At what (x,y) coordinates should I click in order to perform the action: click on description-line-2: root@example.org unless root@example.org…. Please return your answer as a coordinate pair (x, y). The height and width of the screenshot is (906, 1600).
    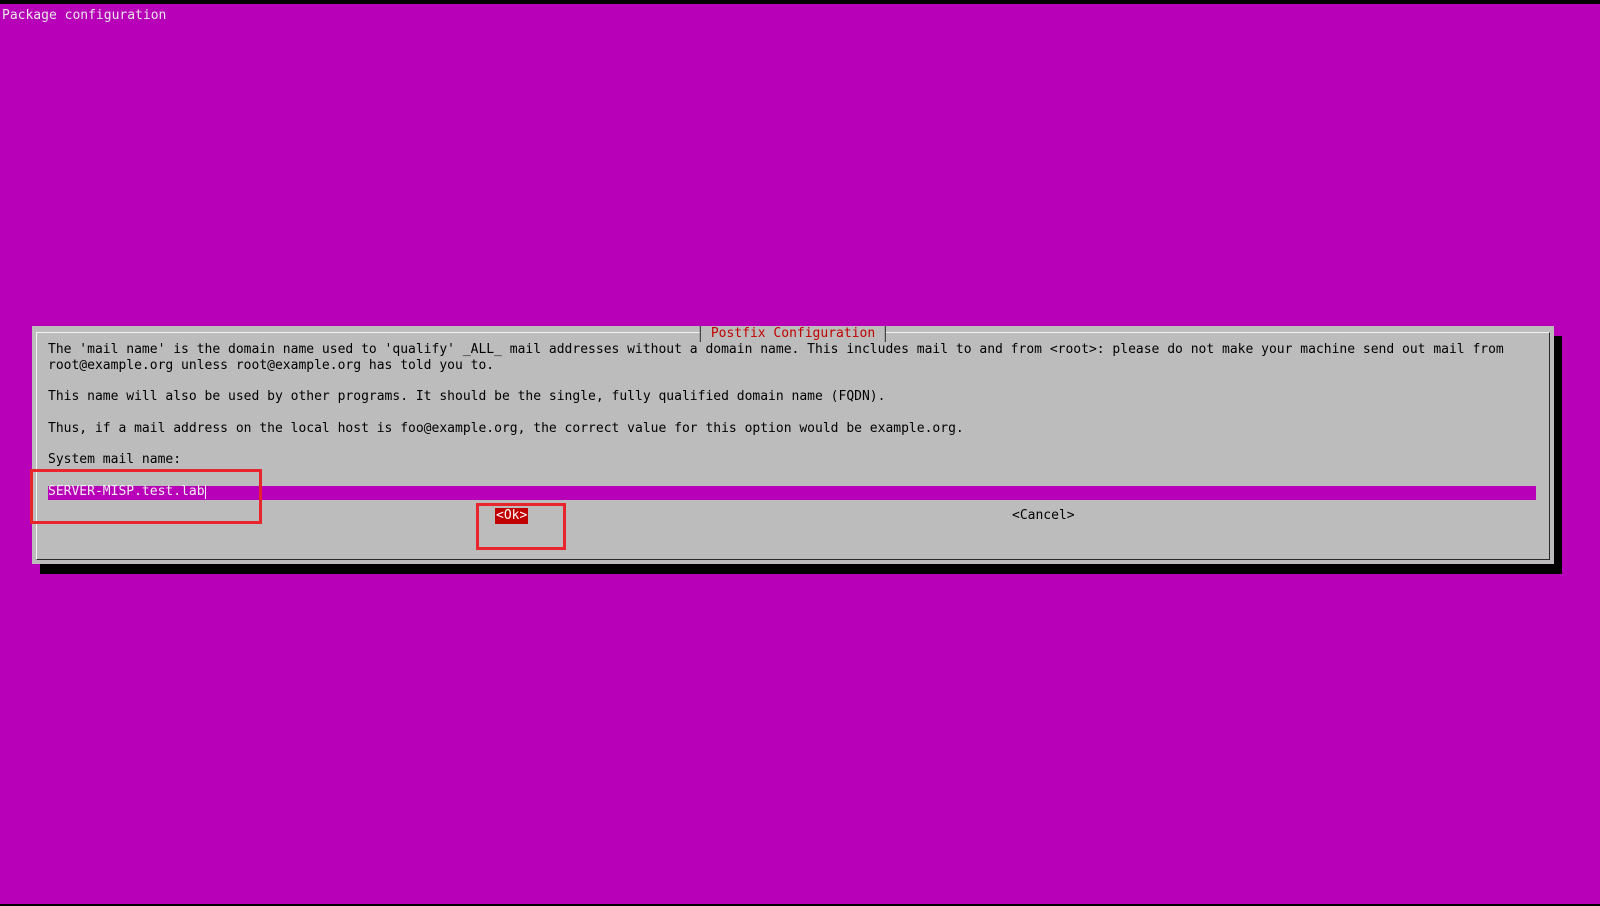
    Looking at the image, I should click on (271, 365).